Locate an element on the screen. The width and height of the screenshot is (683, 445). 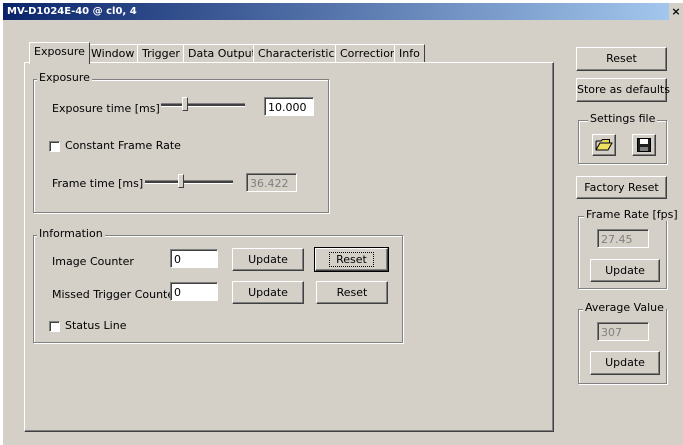
constant-frame-rate-checkbox is located at coordinates (54, 146).